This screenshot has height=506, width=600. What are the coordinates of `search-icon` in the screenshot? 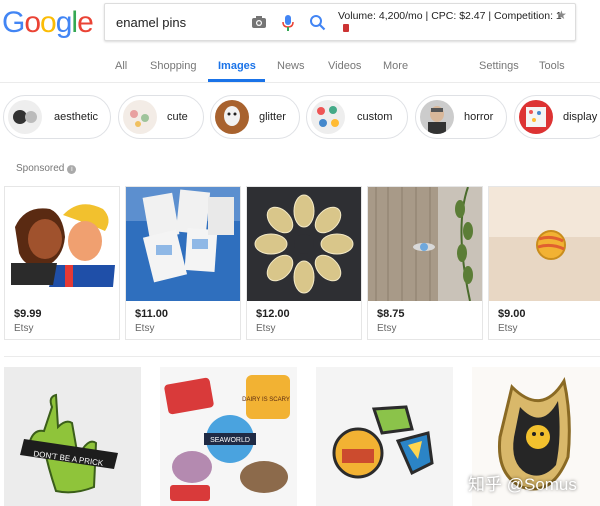 It's located at (317, 22).